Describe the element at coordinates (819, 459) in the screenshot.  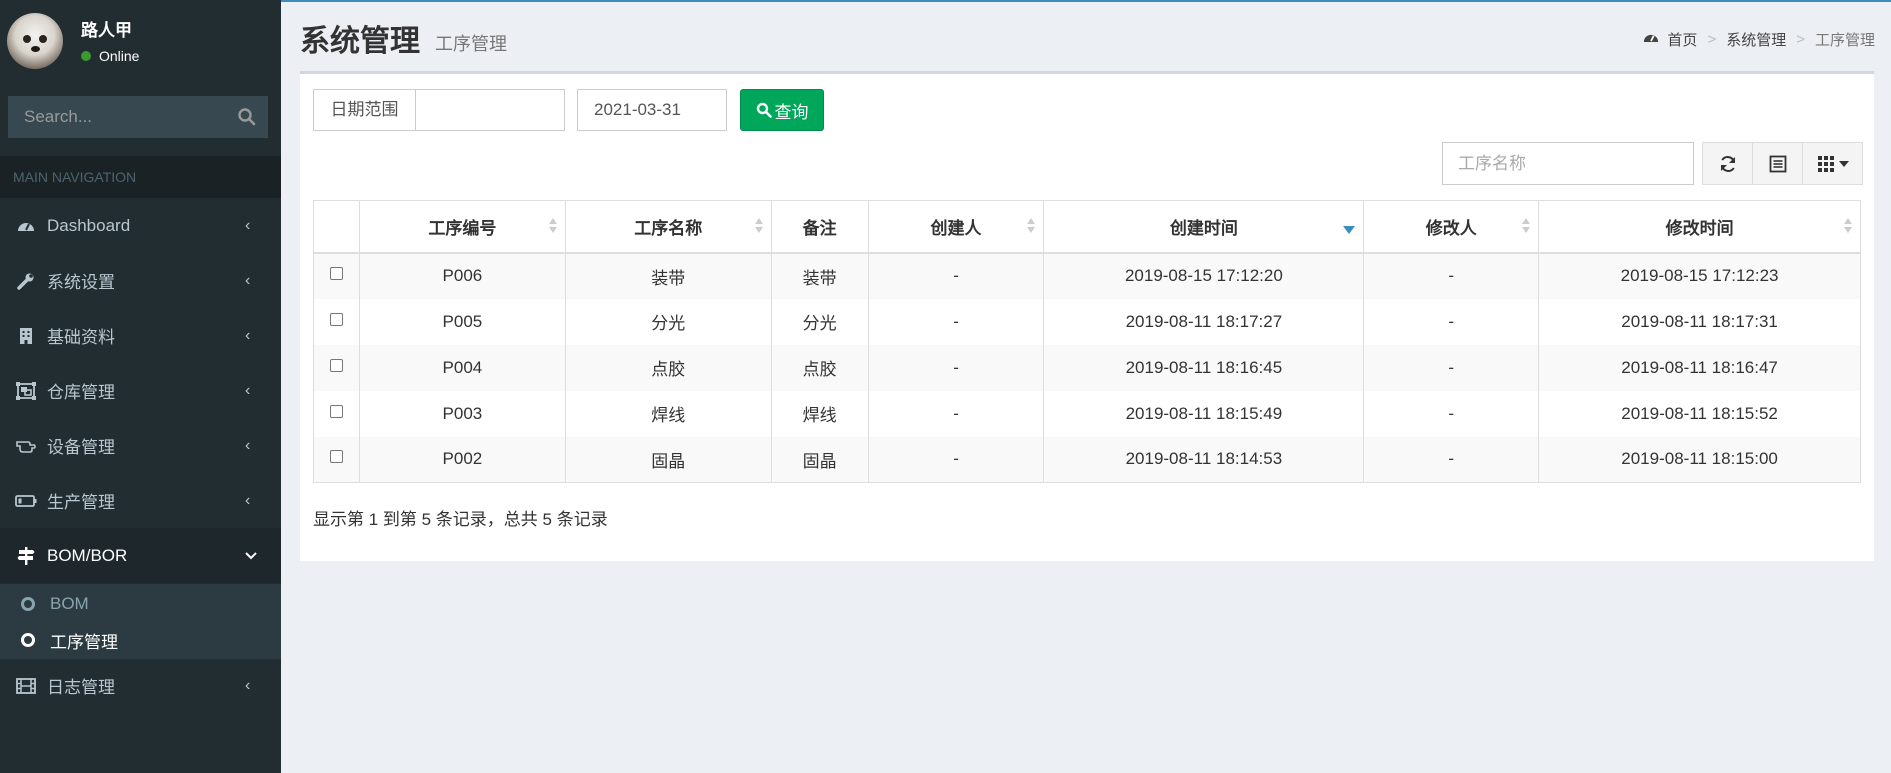
I see `table-cell: 固晶` at that location.